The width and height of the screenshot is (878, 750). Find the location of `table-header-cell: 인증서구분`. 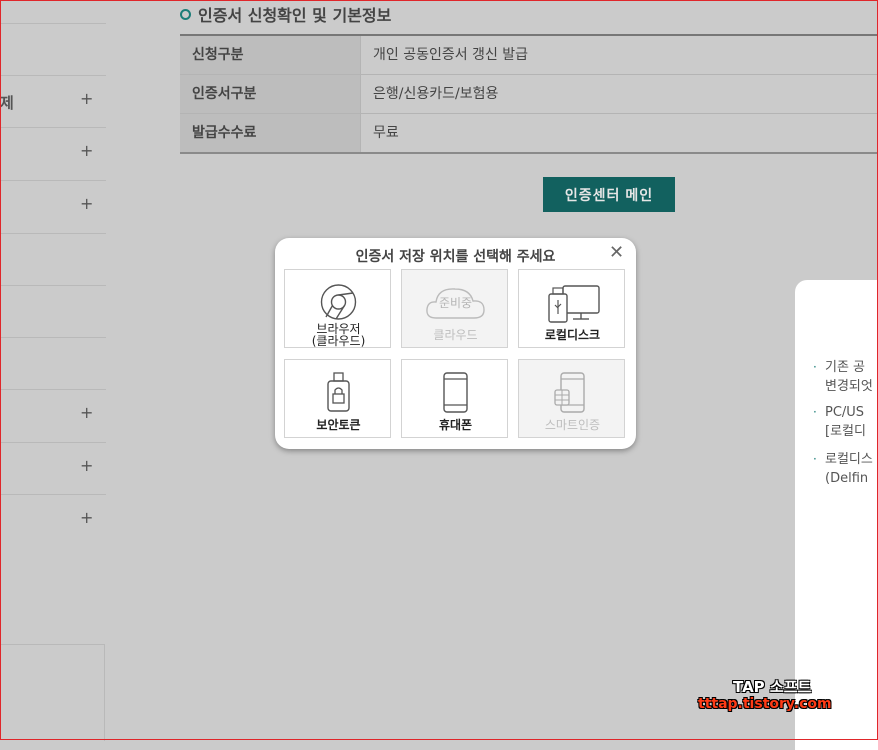

table-header-cell: 인증서구분 is located at coordinates (270, 94).